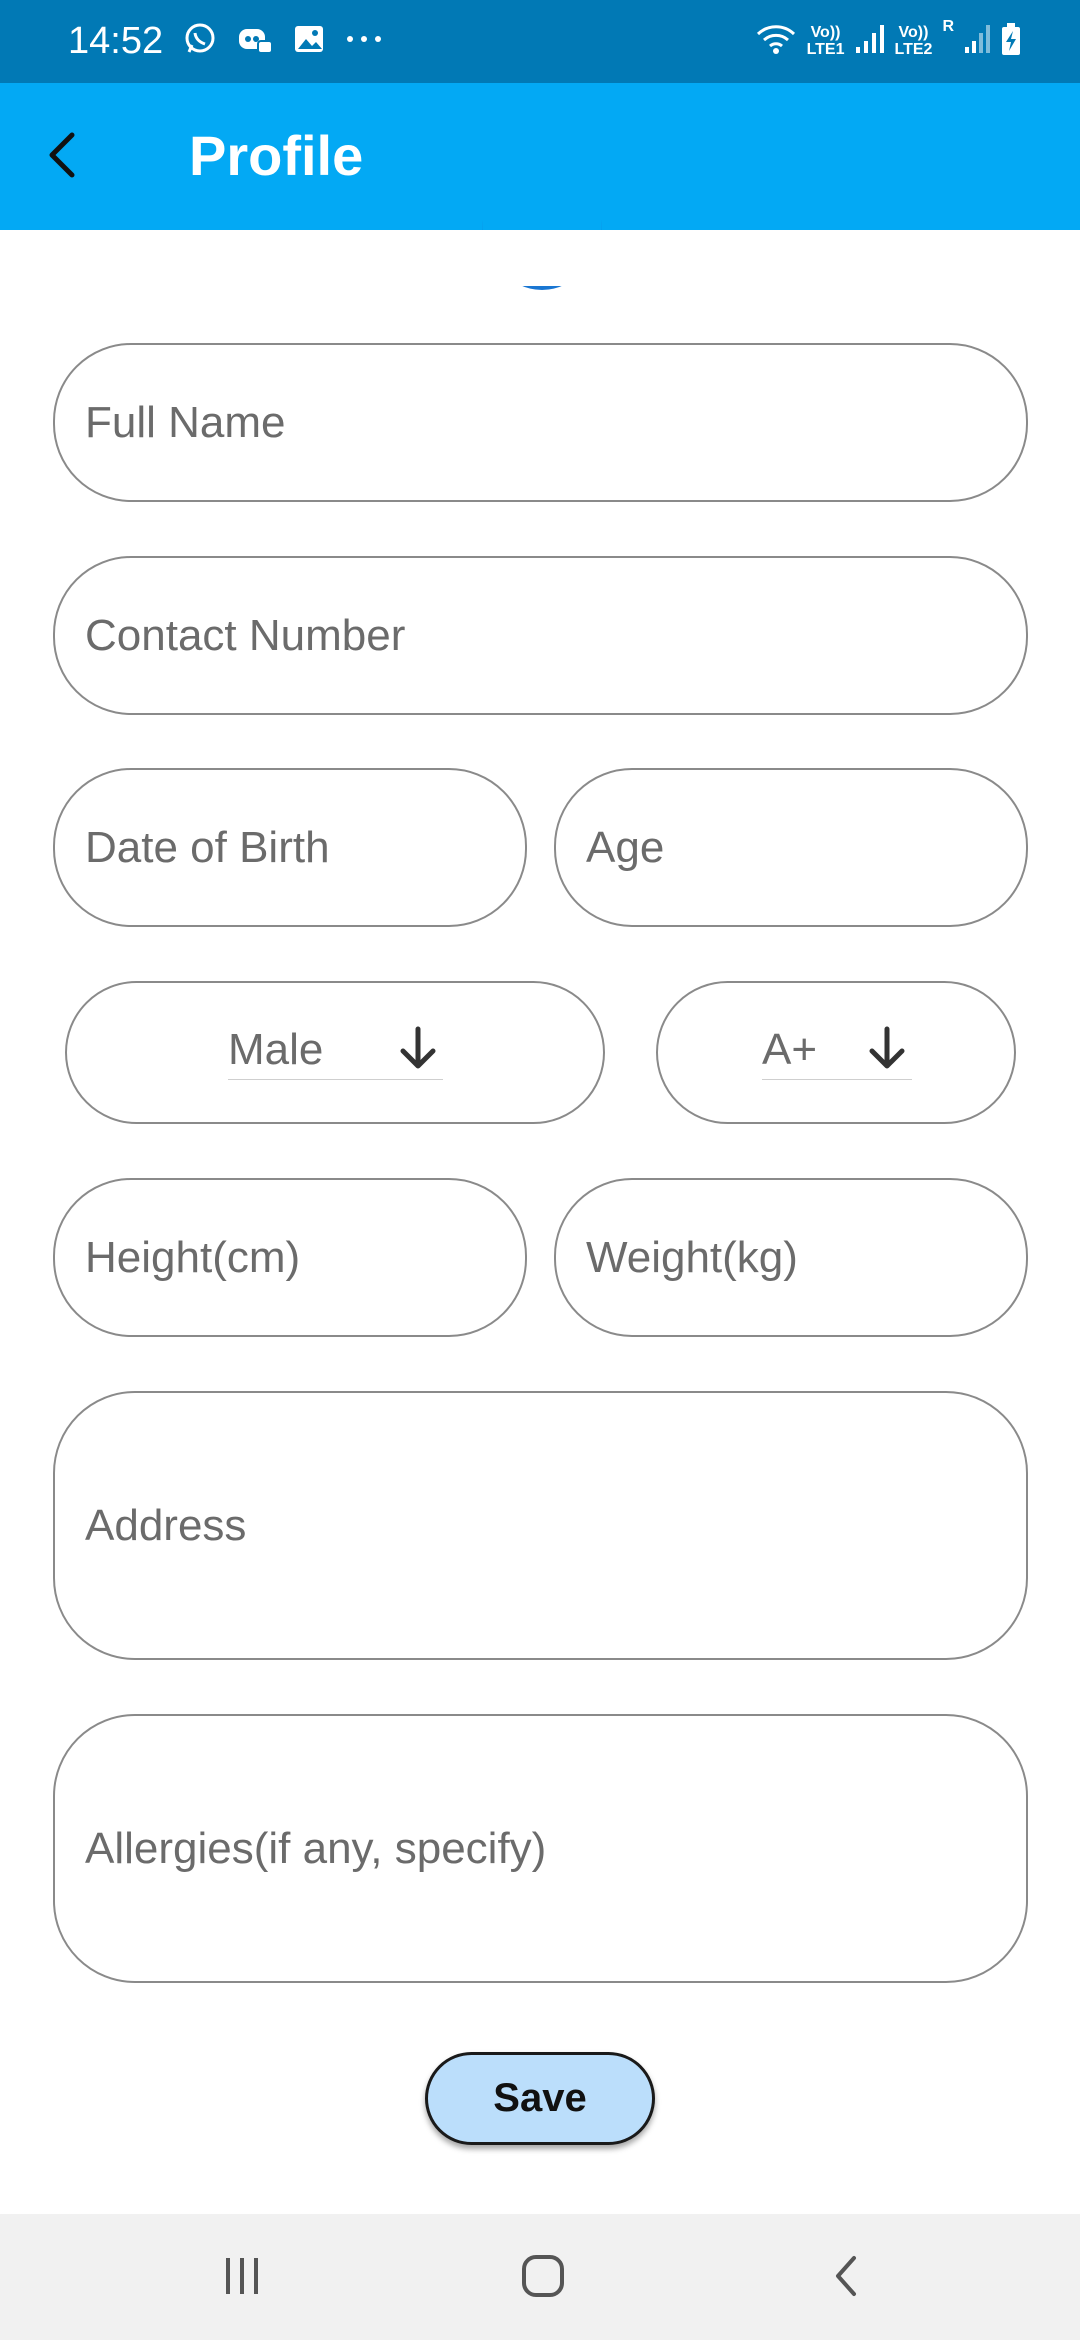  What do you see at coordinates (825, 41) in the screenshot?
I see `sim1-label: Vo)) LTE1` at bounding box center [825, 41].